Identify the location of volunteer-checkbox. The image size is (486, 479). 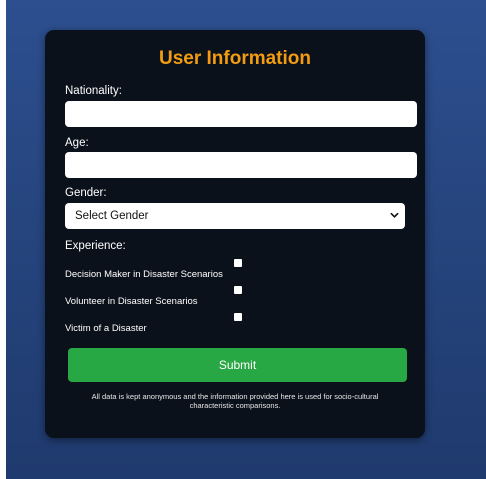
(238, 290).